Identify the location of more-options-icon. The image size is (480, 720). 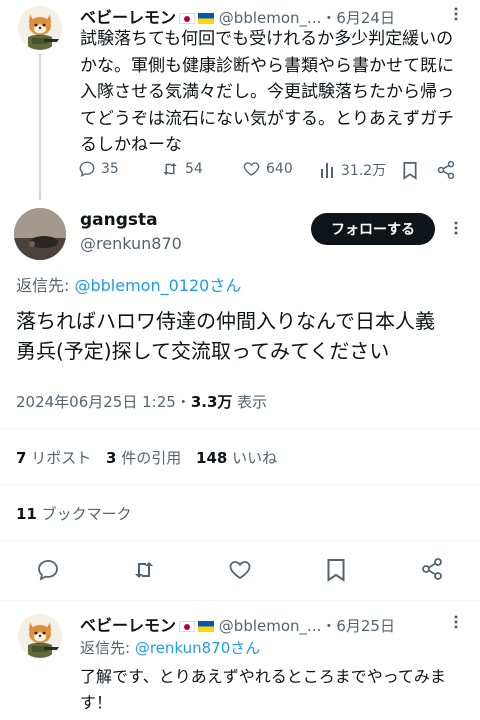
(456, 14).